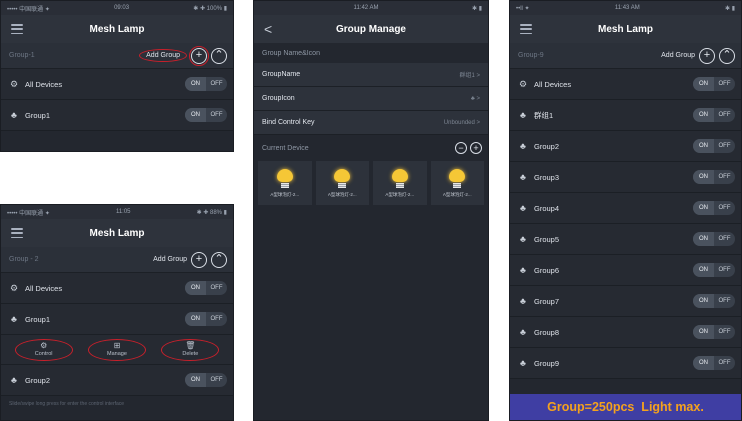 Image resolution: width=742 pixels, height=421 pixels. Describe the element at coordinates (371, 75) in the screenshot. I see `settings-row: GroupName 群组1 >` at that location.